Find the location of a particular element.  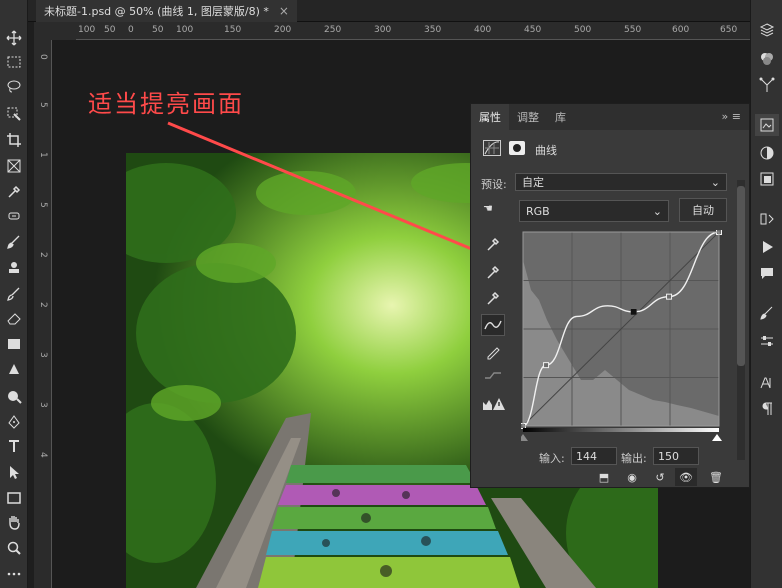

ruler-tick: 4 is located at coordinates (43, 455).